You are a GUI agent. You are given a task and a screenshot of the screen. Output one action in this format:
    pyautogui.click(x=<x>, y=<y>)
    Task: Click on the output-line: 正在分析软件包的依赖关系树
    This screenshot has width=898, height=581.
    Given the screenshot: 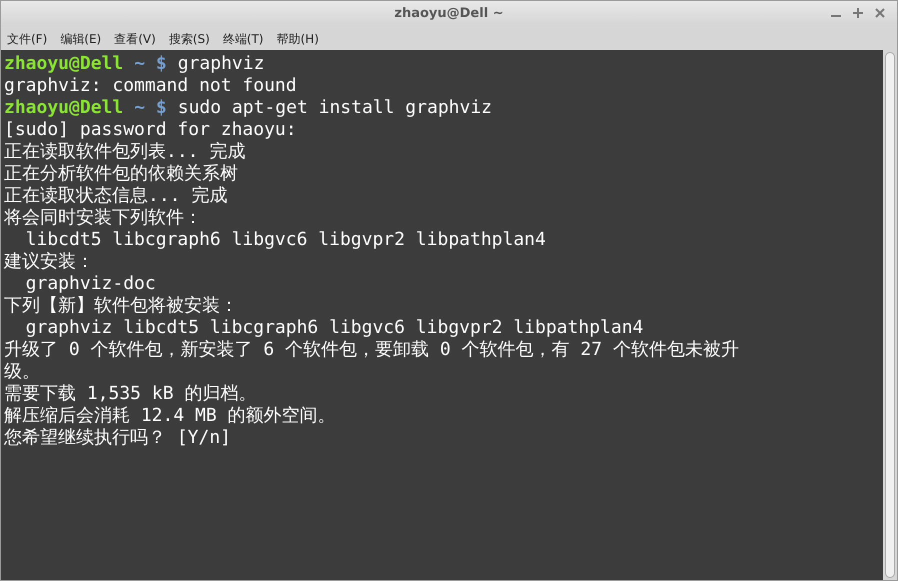 What is the action you would take?
    pyautogui.click(x=121, y=174)
    